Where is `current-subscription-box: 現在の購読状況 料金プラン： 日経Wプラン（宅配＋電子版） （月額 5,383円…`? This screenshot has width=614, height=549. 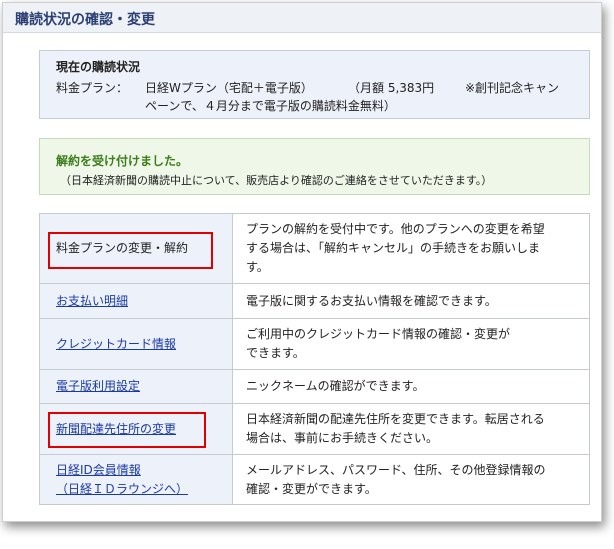 current-subscription-box: 現在の購読状況 料金プラン： 日経Wプラン（宅配＋電子版） （月額 5,383円… is located at coordinates (314, 84).